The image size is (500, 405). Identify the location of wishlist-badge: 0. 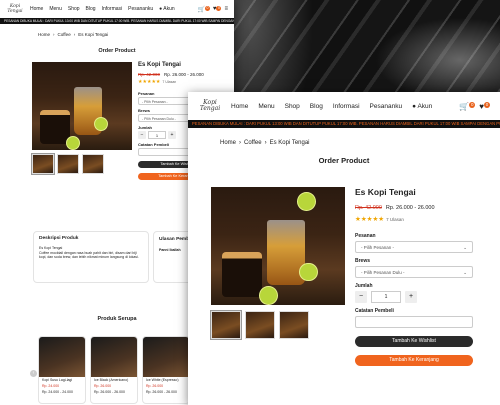
(487, 104).